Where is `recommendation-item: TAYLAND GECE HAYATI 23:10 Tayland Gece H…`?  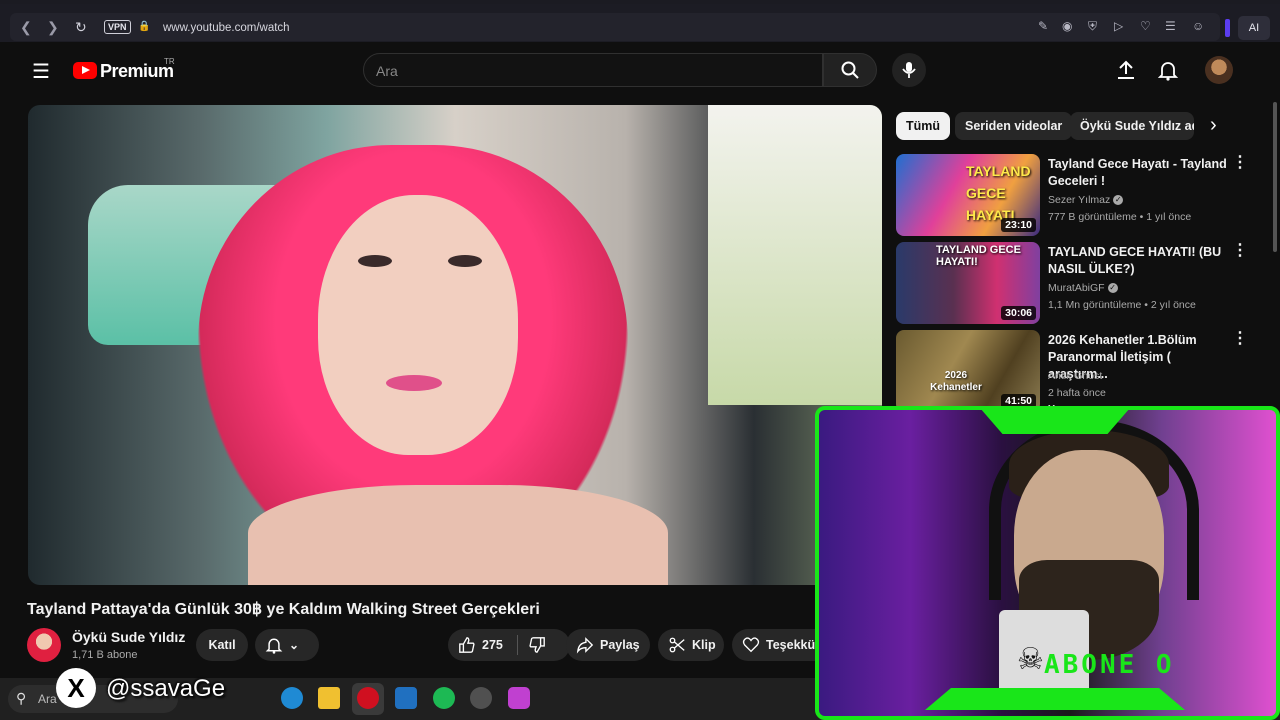
recommendation-item: TAYLAND GECE HAYATI 23:10 Tayland Gece H… is located at coordinates (1076, 196).